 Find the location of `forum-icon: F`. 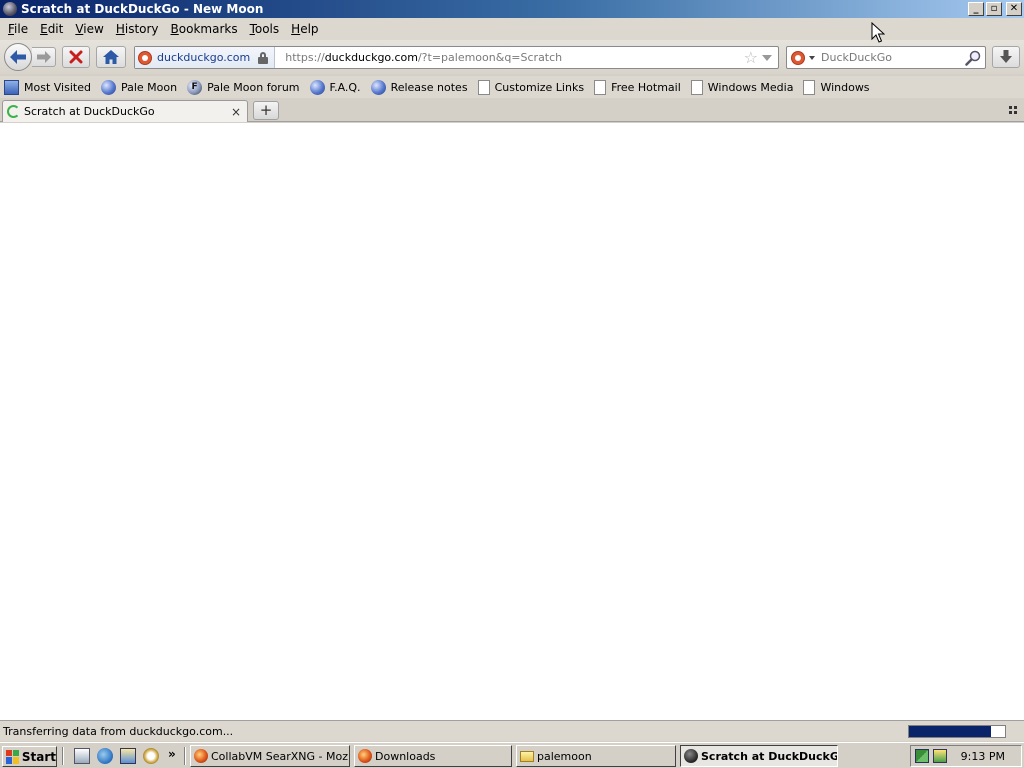

forum-icon: F is located at coordinates (195, 87).